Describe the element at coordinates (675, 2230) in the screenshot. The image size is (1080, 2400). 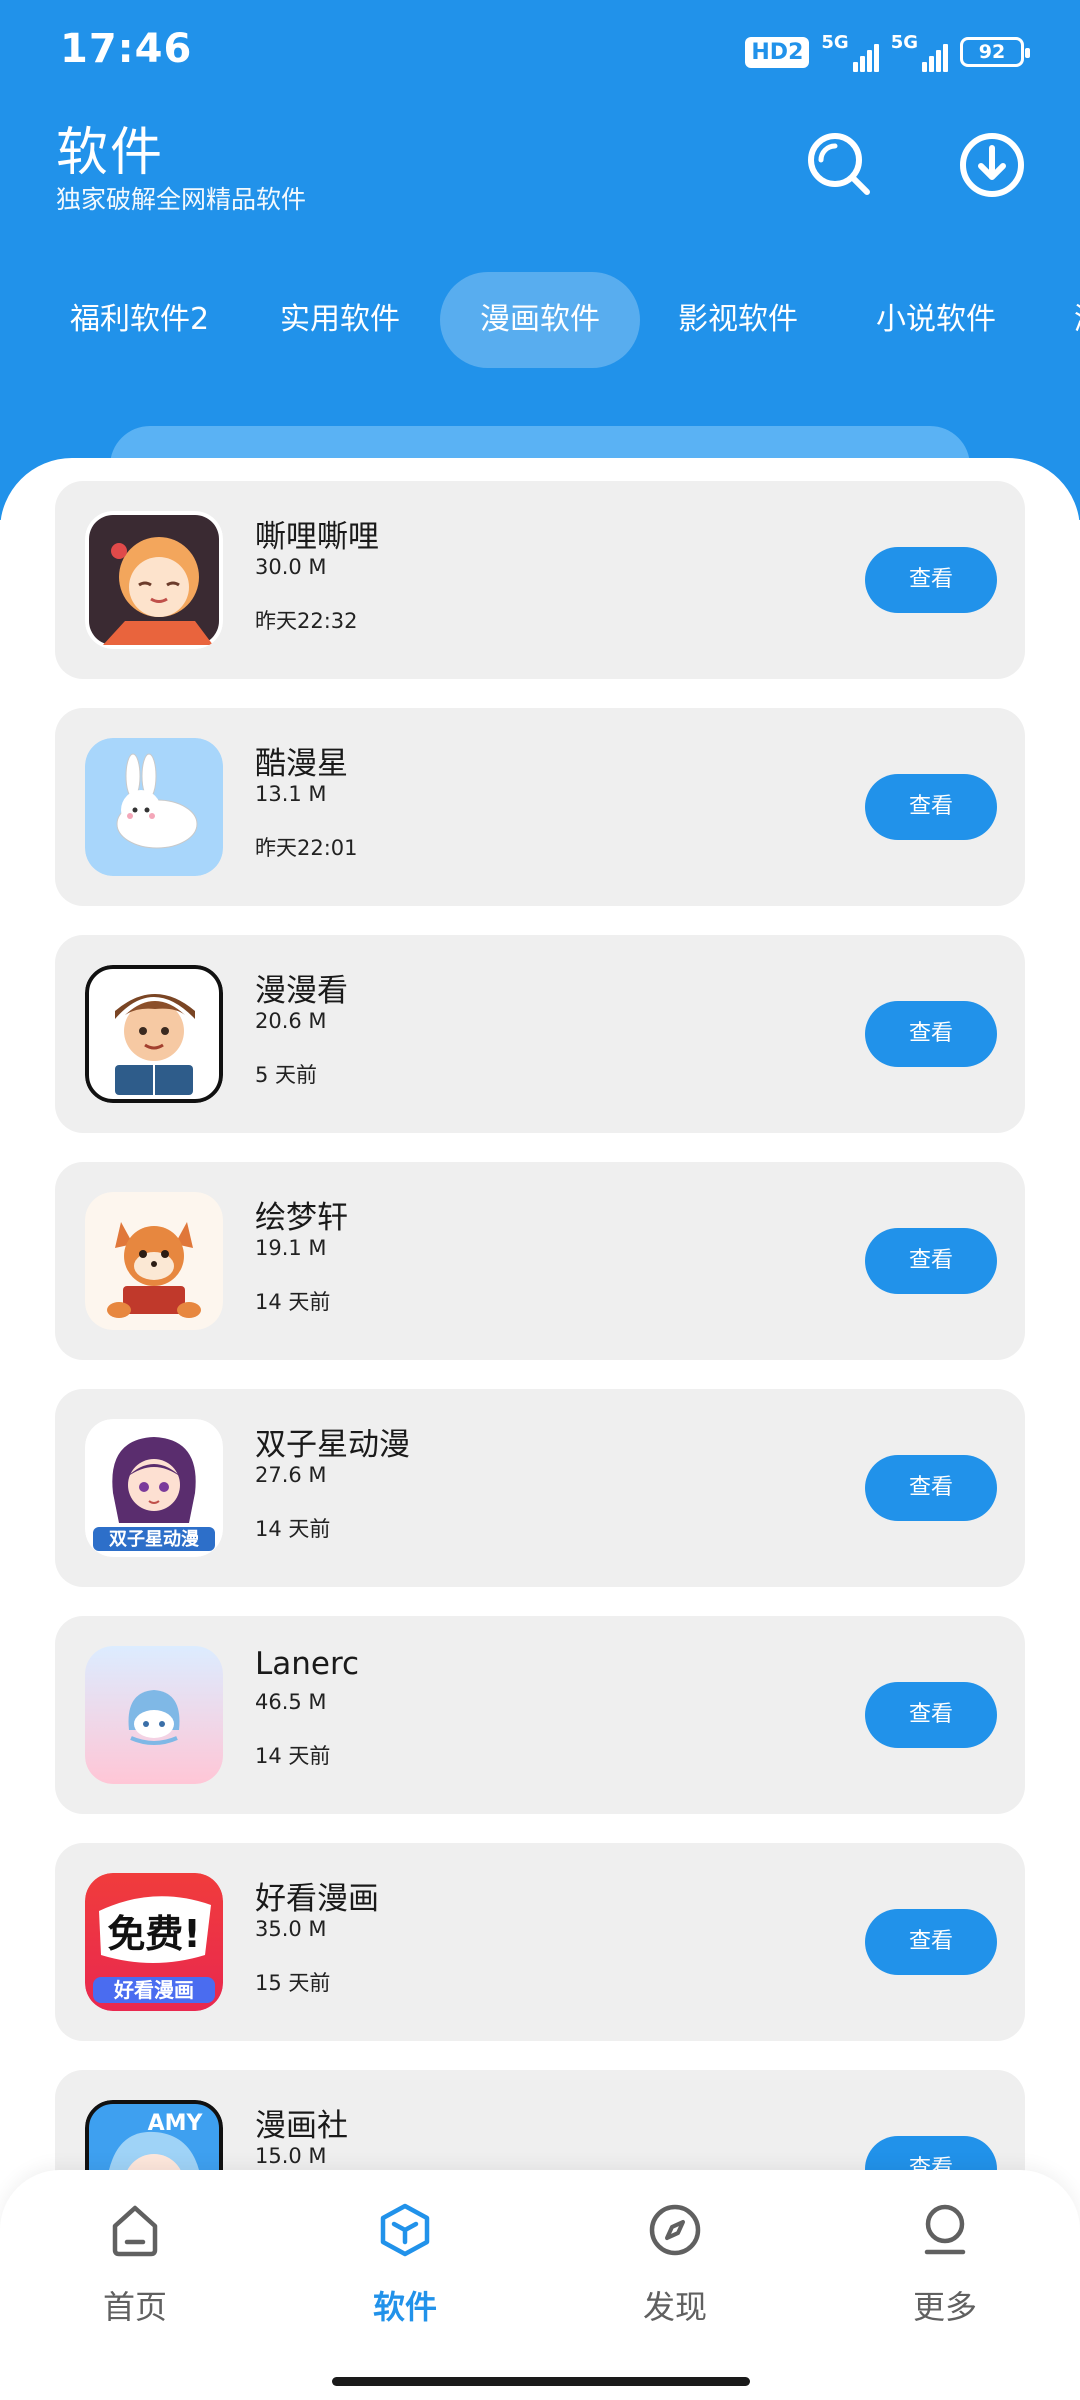
I see `compass-icon` at that location.